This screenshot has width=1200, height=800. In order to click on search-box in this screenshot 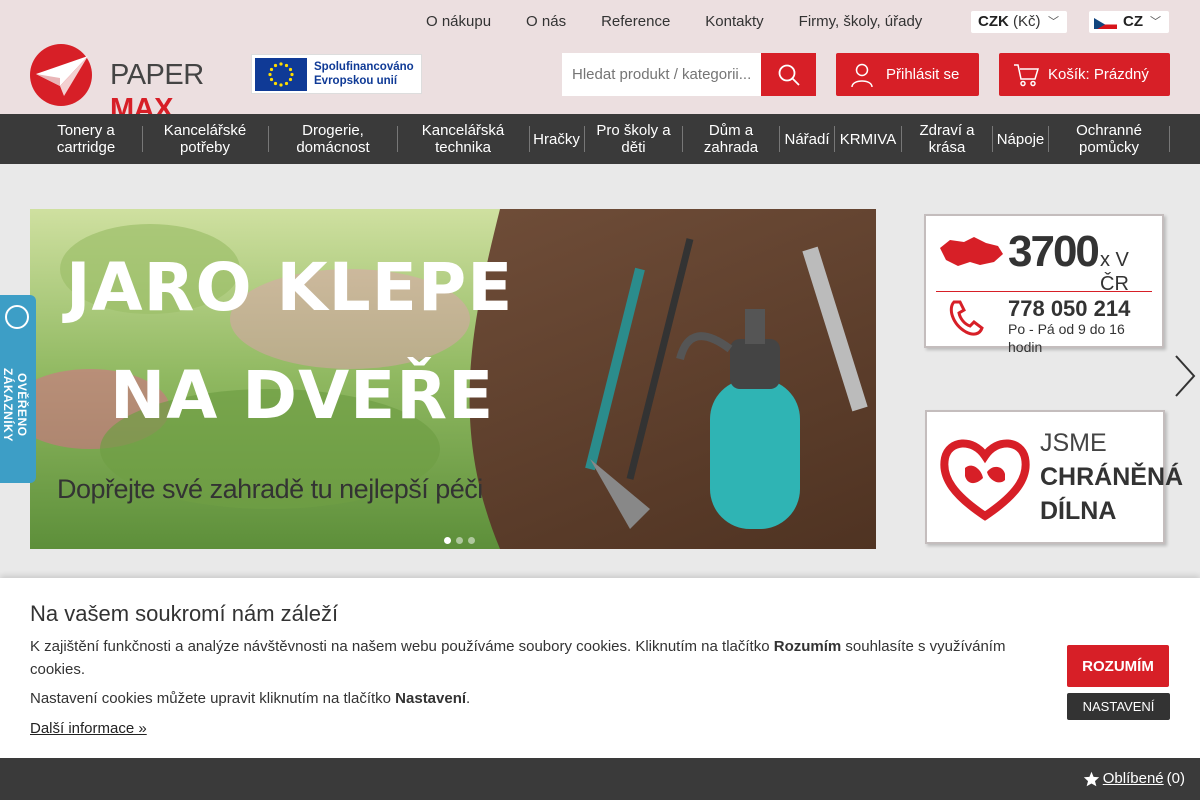, I will do `click(689, 74)`.